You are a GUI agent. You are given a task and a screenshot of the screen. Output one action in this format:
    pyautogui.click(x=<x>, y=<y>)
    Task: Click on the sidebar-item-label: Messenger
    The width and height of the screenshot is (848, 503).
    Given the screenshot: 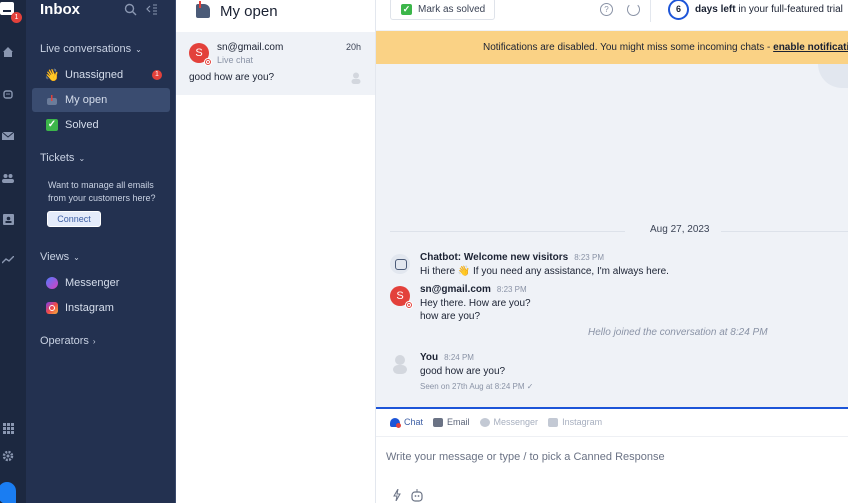 What is the action you would take?
    pyautogui.click(x=92, y=283)
    